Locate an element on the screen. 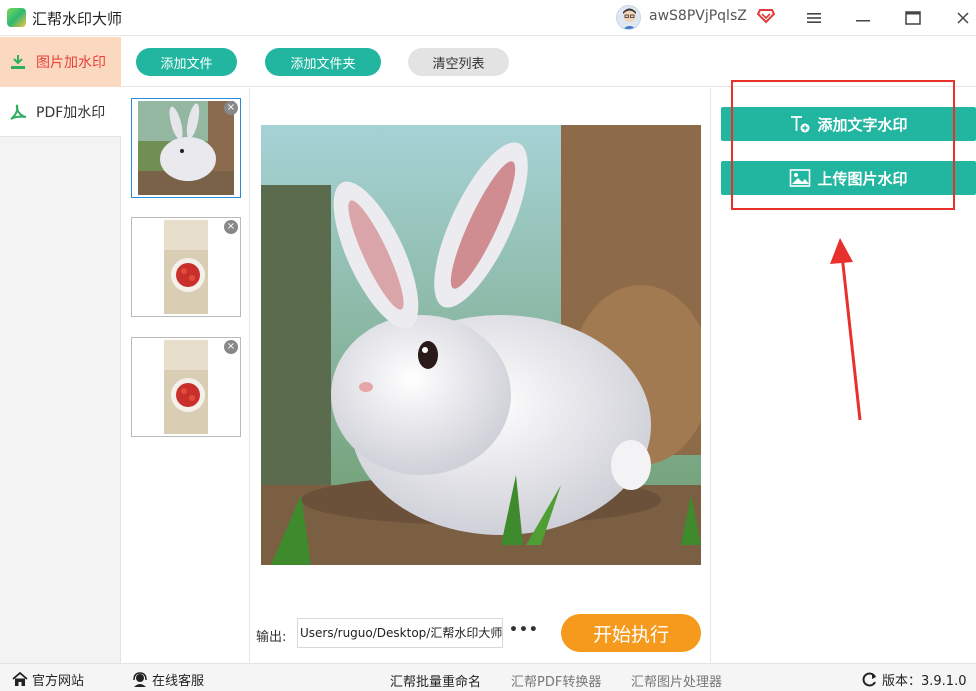  title-bar: 汇帮水印大师 awS8PVjPqlsZ is located at coordinates (488, 18).